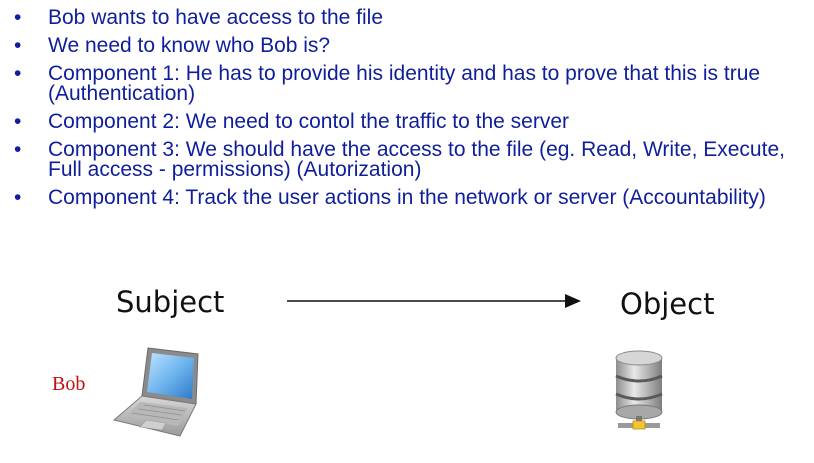 The height and width of the screenshot is (463, 814). Describe the element at coordinates (639, 390) in the screenshot. I see `database-server-icon` at that location.